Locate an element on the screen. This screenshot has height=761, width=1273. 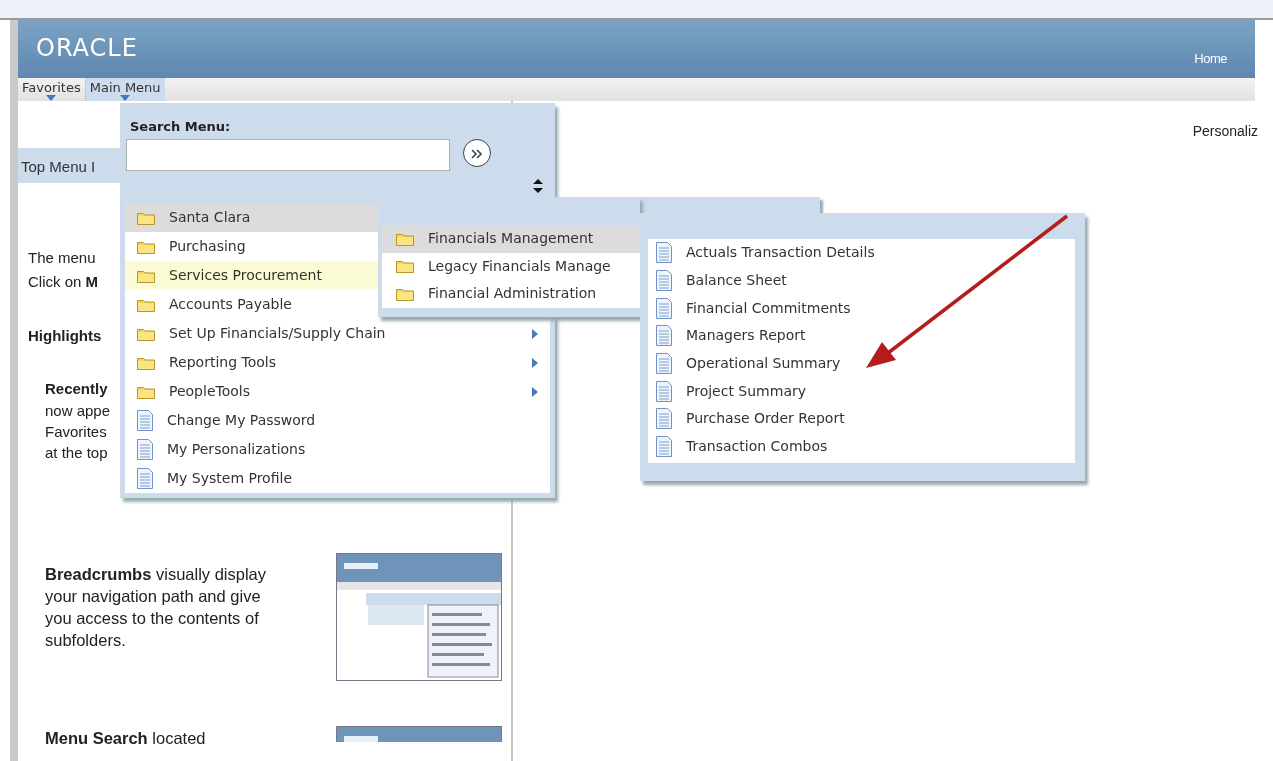
menu-tab: Favorites is located at coordinates (52, 89).